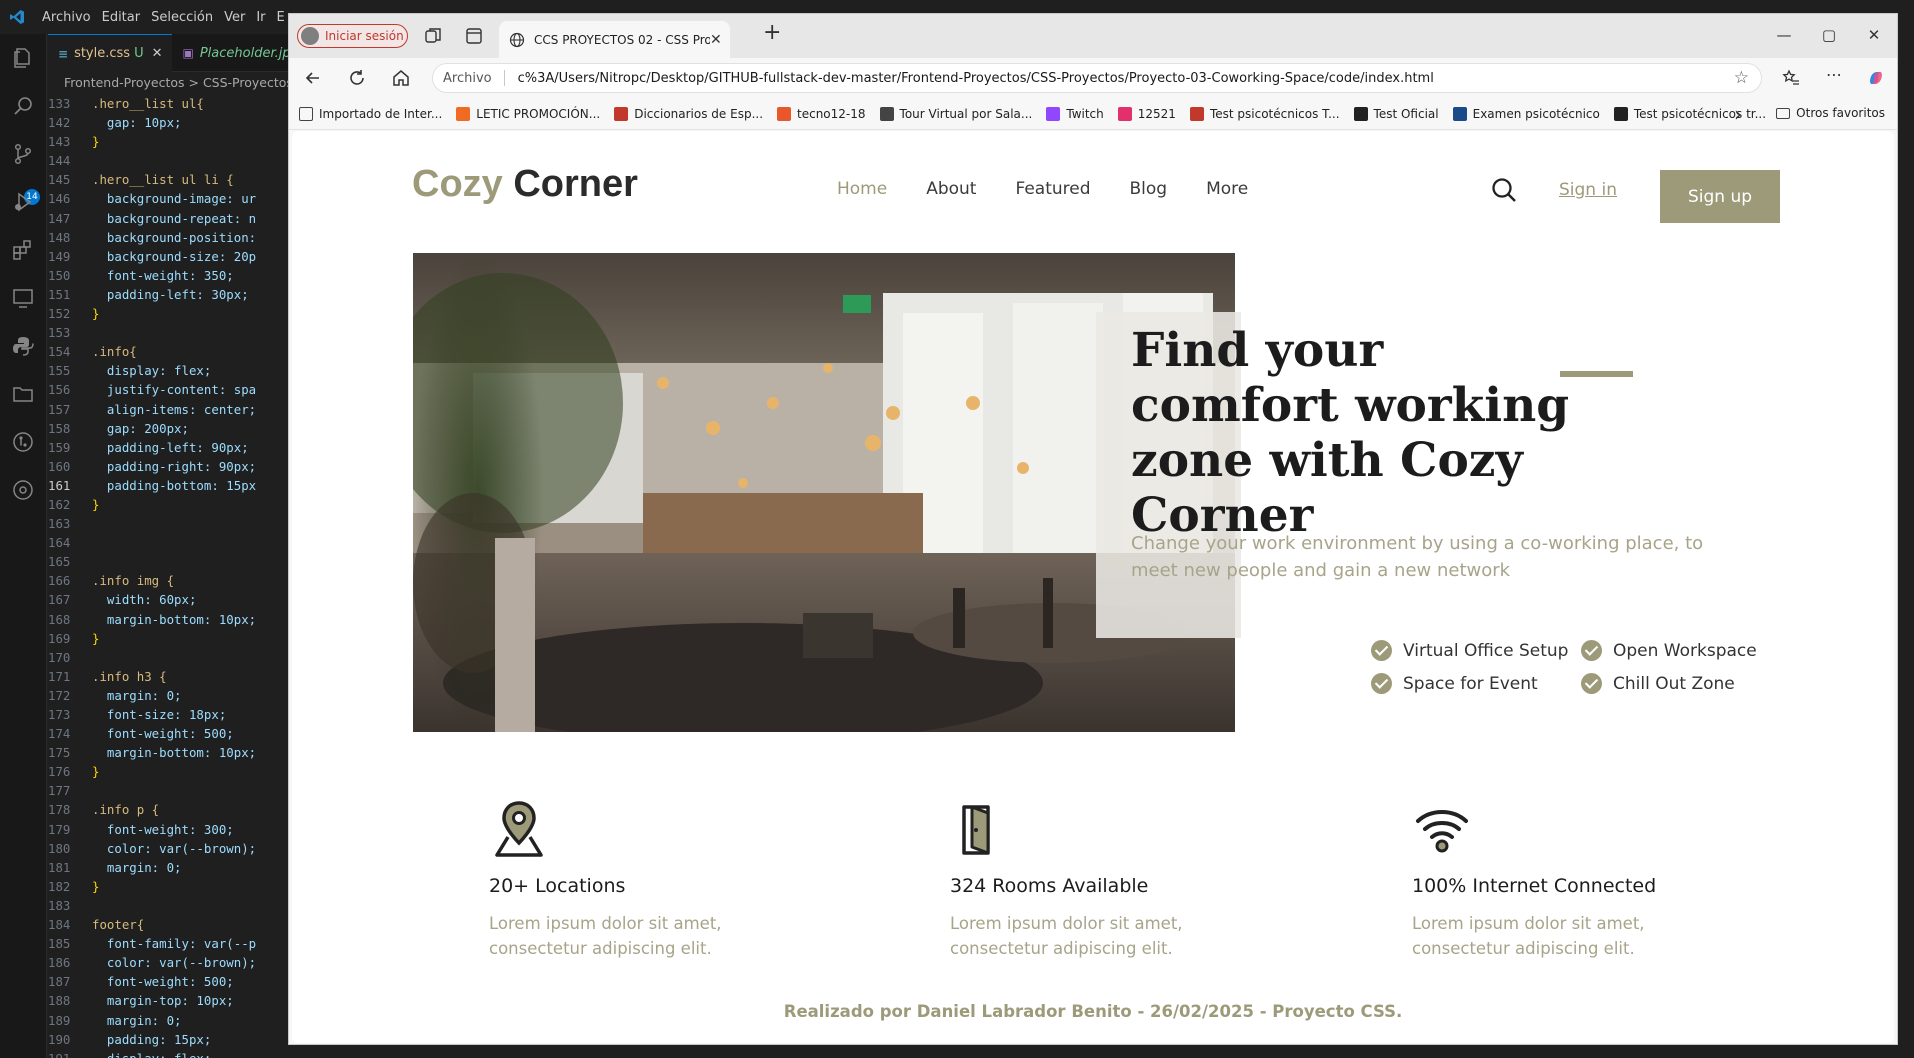  I want to click on code-line: 184 footer{, so click(168, 924).